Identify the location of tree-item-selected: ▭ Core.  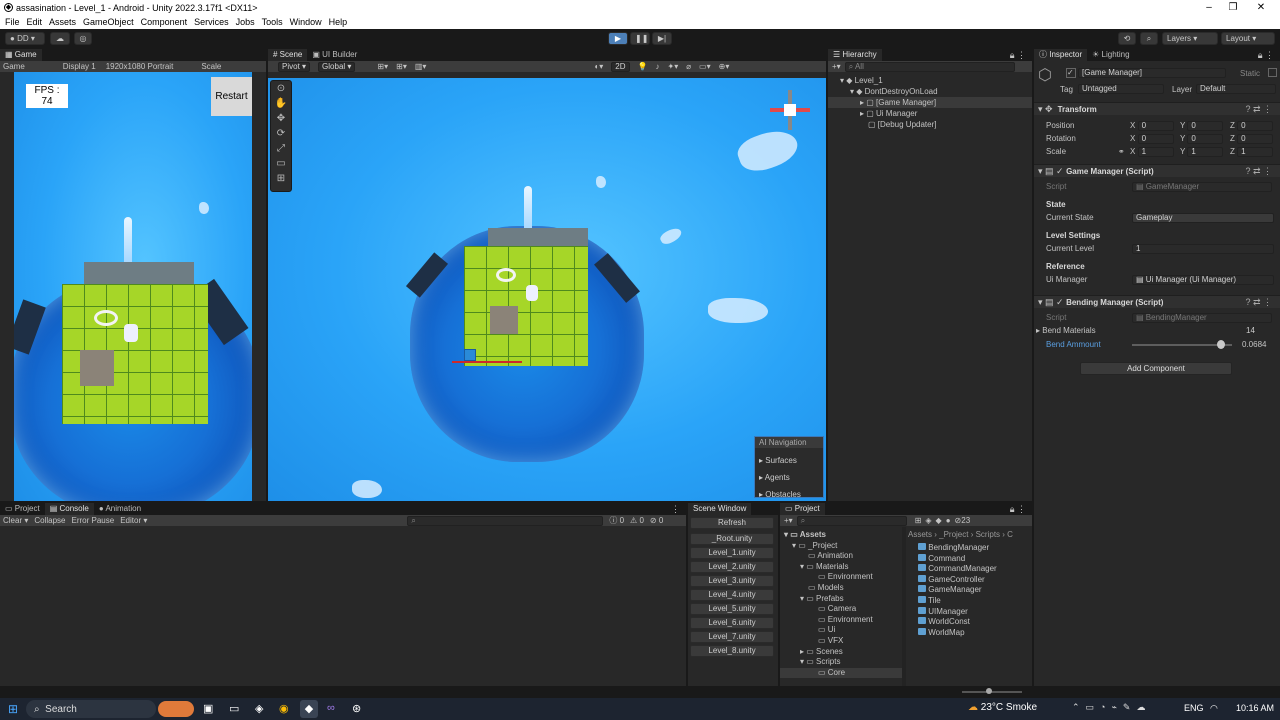
(841, 673).